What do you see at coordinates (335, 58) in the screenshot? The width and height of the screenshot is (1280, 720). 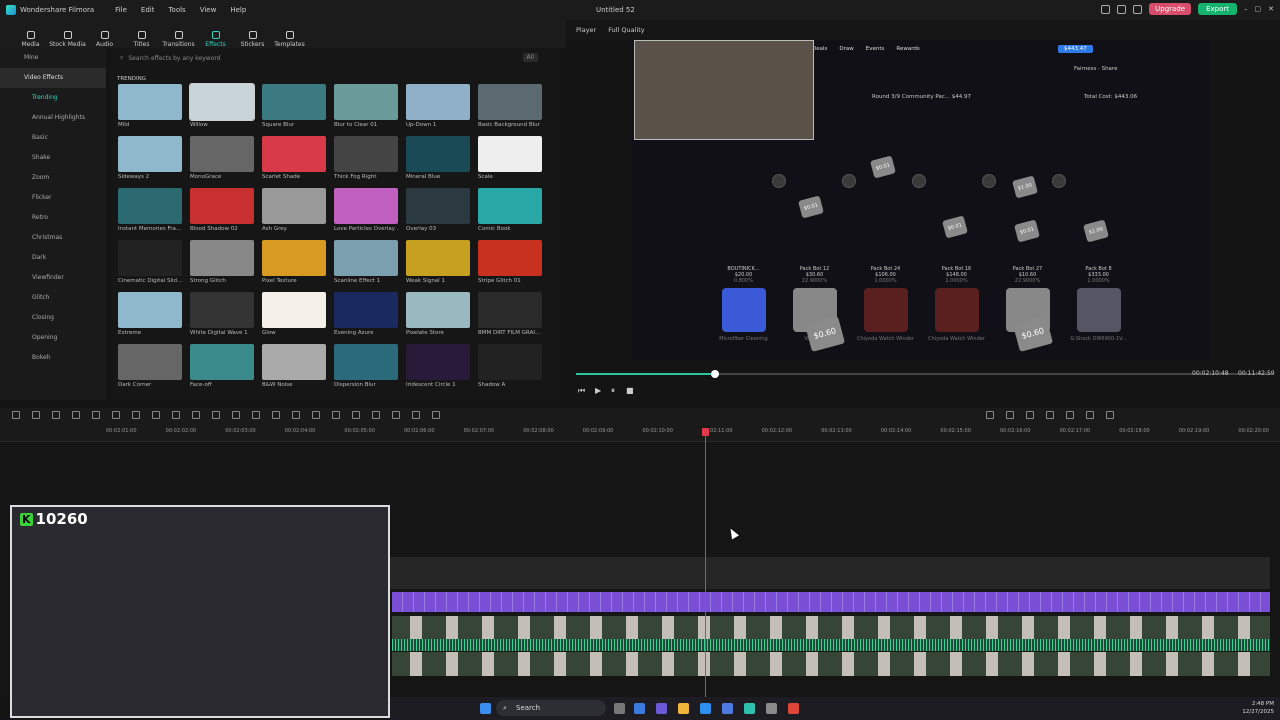 I see `effects-search: ⌕ Search effects by any keyword All` at bounding box center [335, 58].